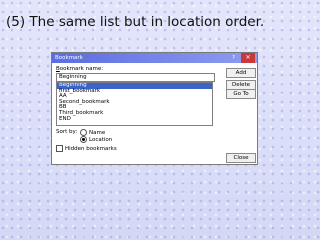  I want to click on sort-location-radio: Location, so click(96, 139).